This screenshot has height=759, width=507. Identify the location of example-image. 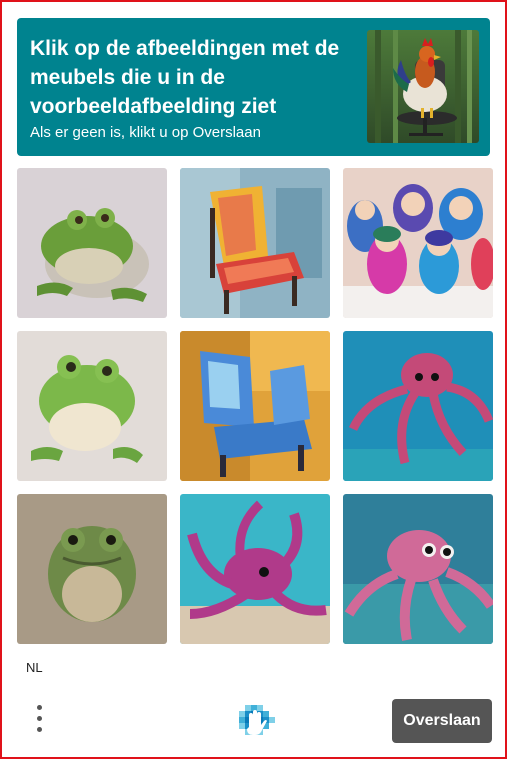
(423, 86).